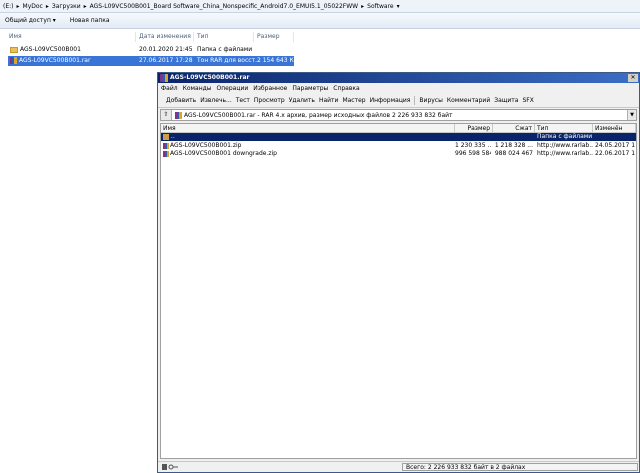 The width and height of the screenshot is (640, 473). What do you see at coordinates (565, 136) in the screenshot?
I see `item-type: Папка с файлами` at bounding box center [565, 136].